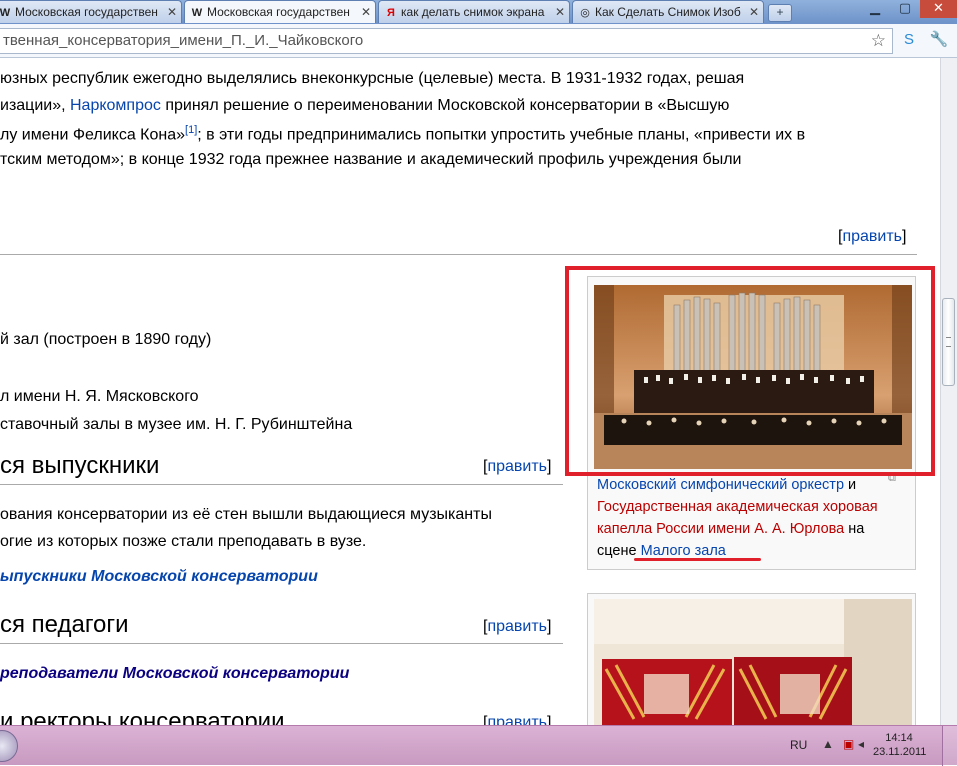 Image resolution: width=957 pixels, height=766 pixels. I want to click on red-highlight-box, so click(750, 371).